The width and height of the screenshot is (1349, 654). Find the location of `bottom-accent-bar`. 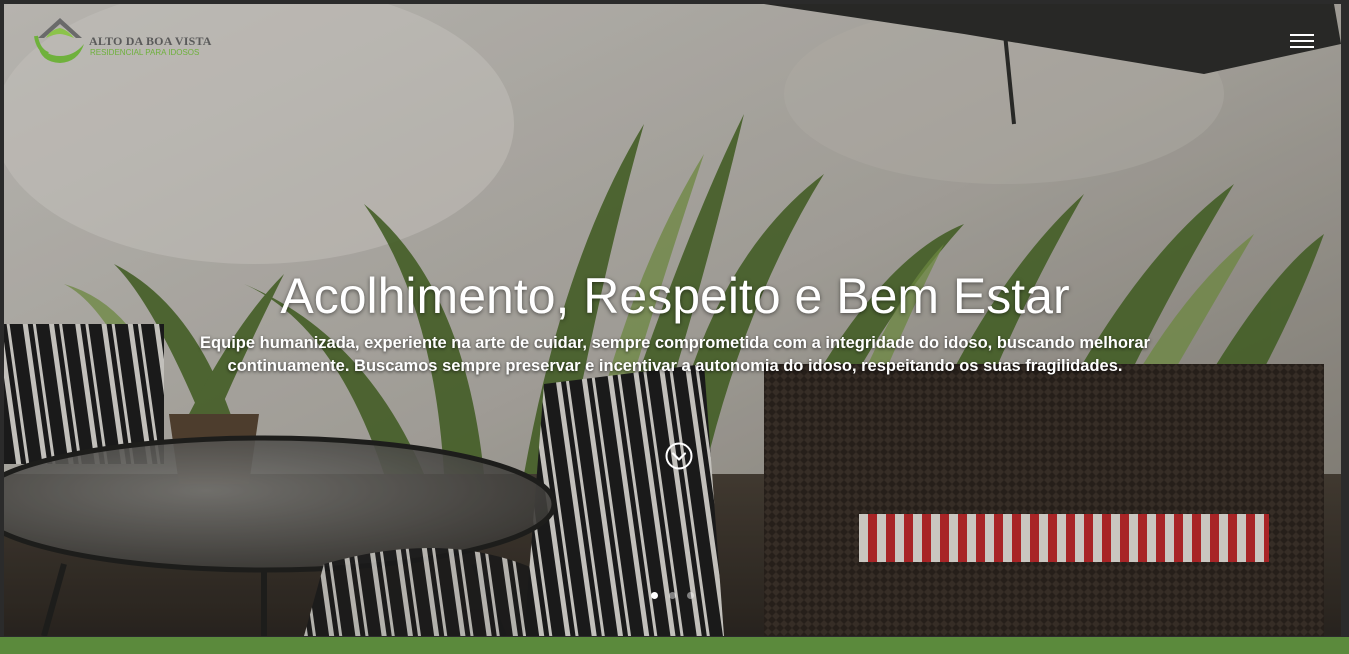

bottom-accent-bar is located at coordinates (674, 645).